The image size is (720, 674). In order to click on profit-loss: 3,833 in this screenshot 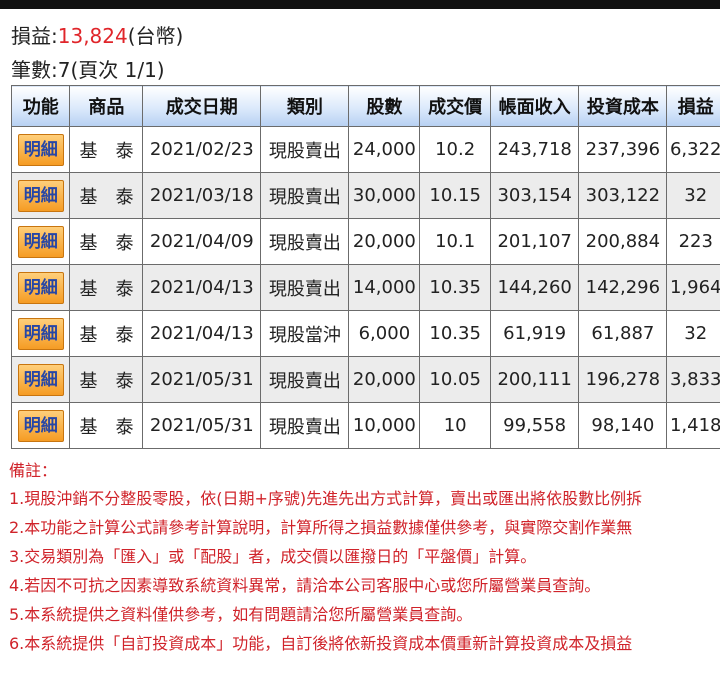, I will do `click(693, 379)`.